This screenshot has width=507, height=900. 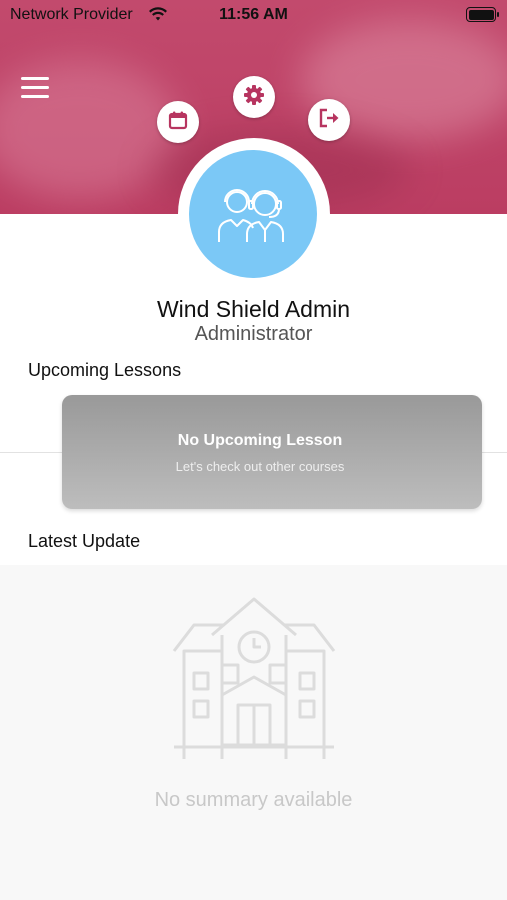 I want to click on latest-update-title: Latest Update, so click(x=84, y=541).